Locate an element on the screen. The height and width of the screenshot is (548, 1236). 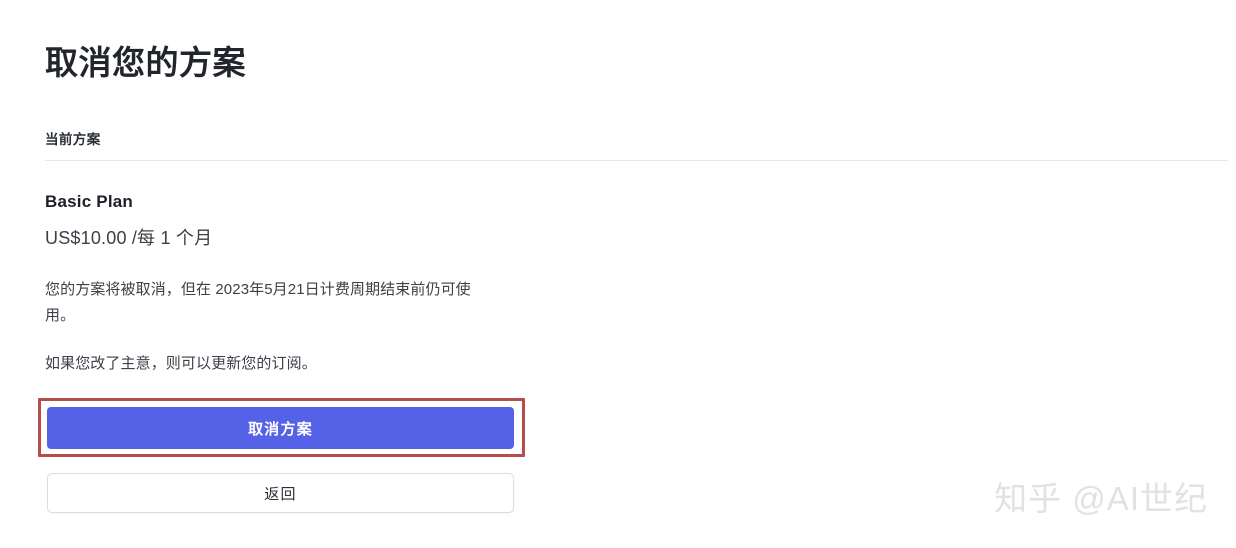
plan-name: Basic Plan is located at coordinates (89, 201).